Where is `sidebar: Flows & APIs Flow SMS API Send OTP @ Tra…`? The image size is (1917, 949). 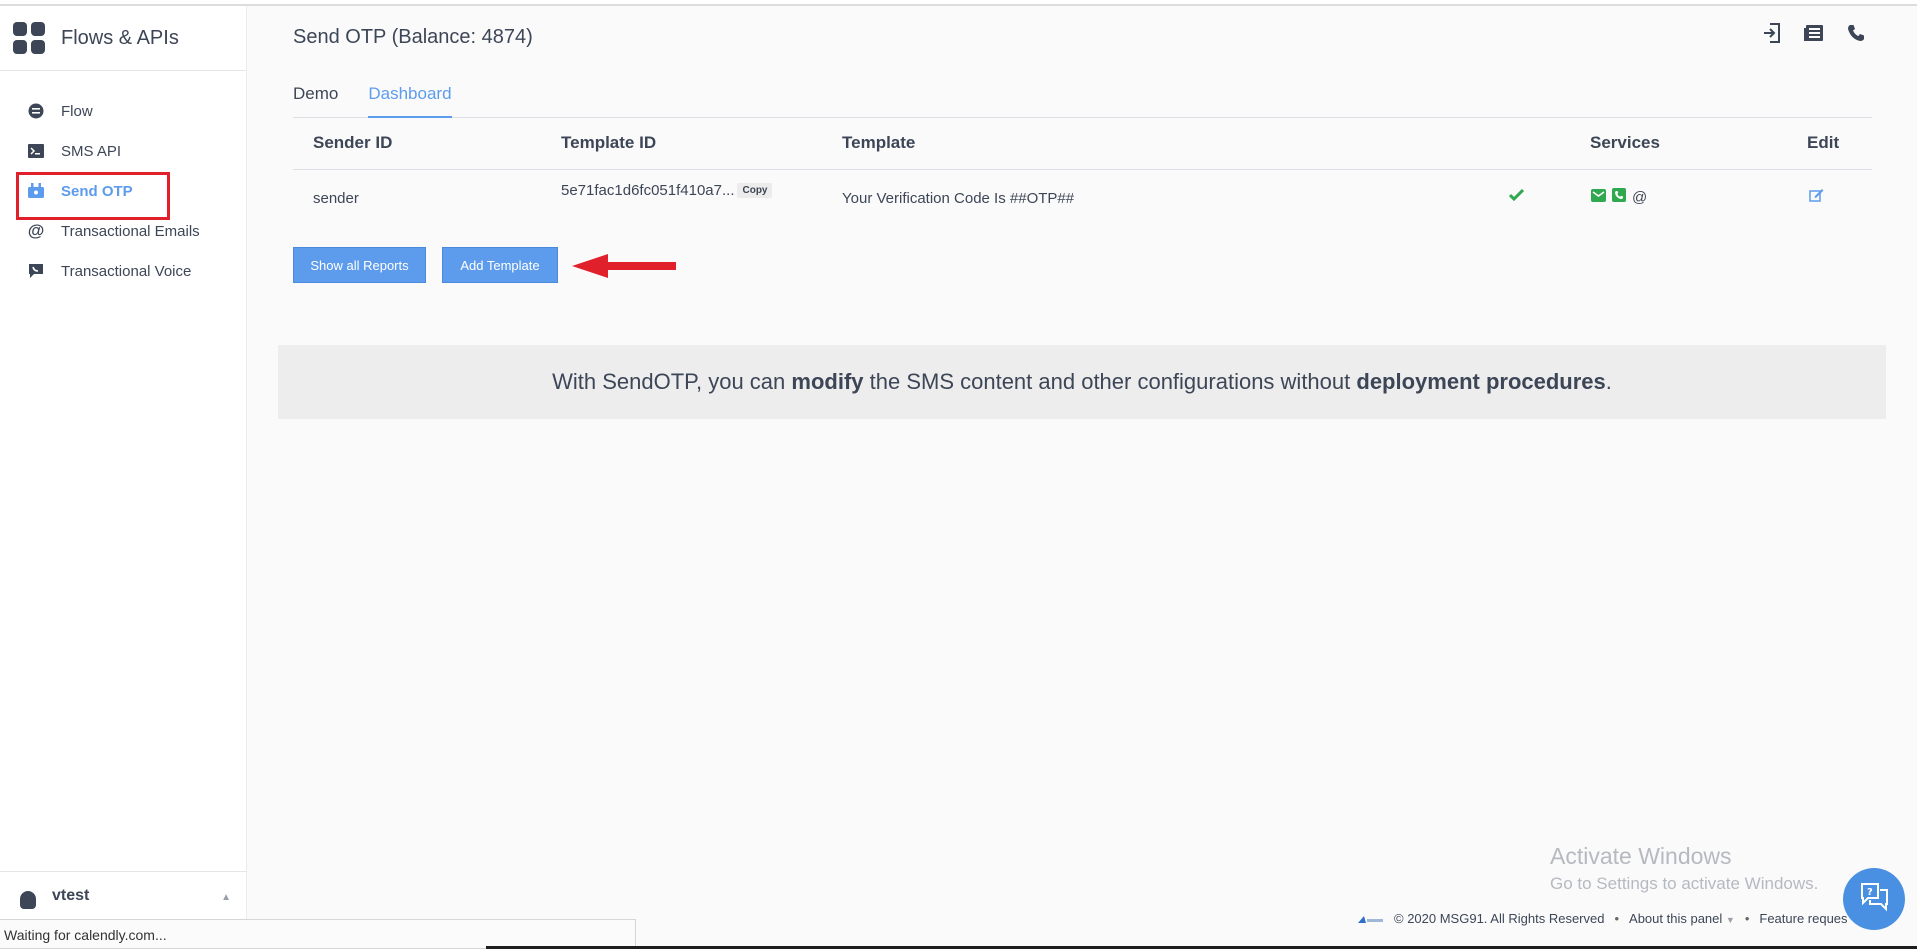 sidebar: Flows & APIs Flow SMS API Send OTP @ Tra… is located at coordinates (123, 477).